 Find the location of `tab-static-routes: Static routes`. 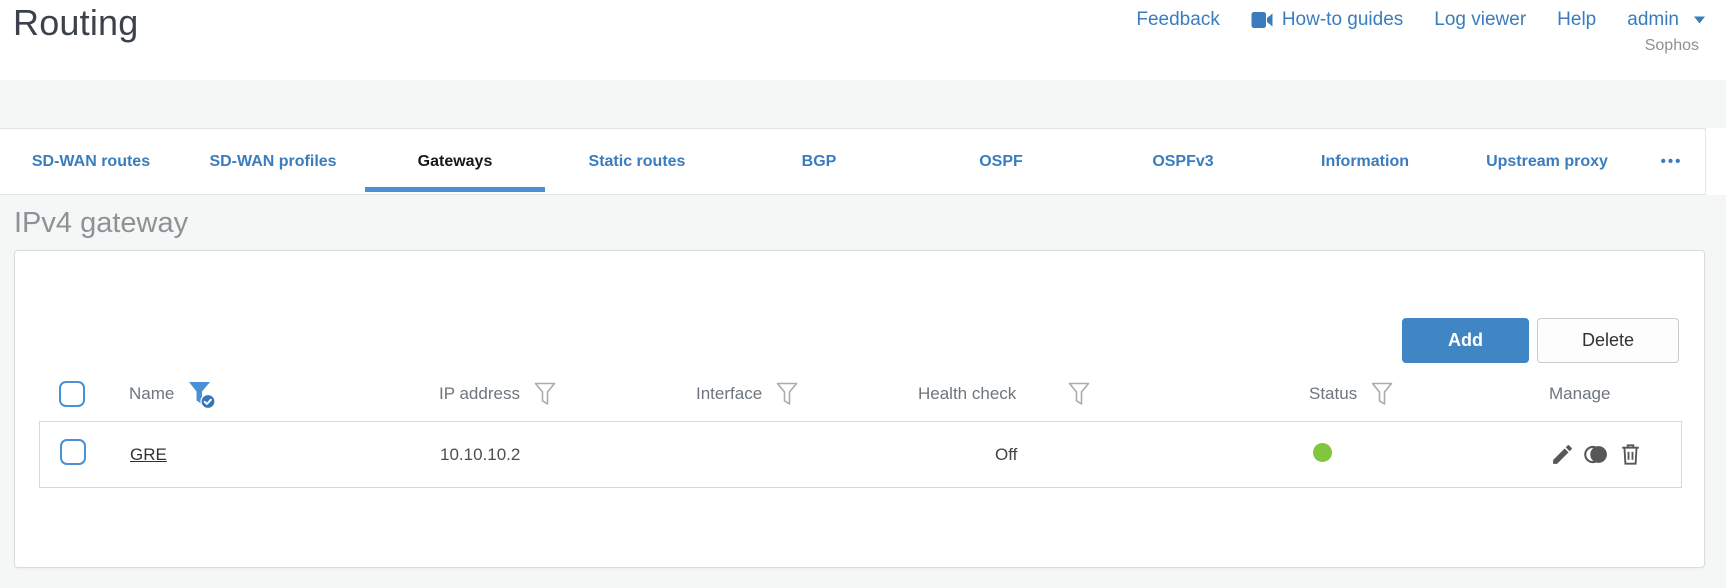

tab-static-routes: Static routes is located at coordinates (637, 161).